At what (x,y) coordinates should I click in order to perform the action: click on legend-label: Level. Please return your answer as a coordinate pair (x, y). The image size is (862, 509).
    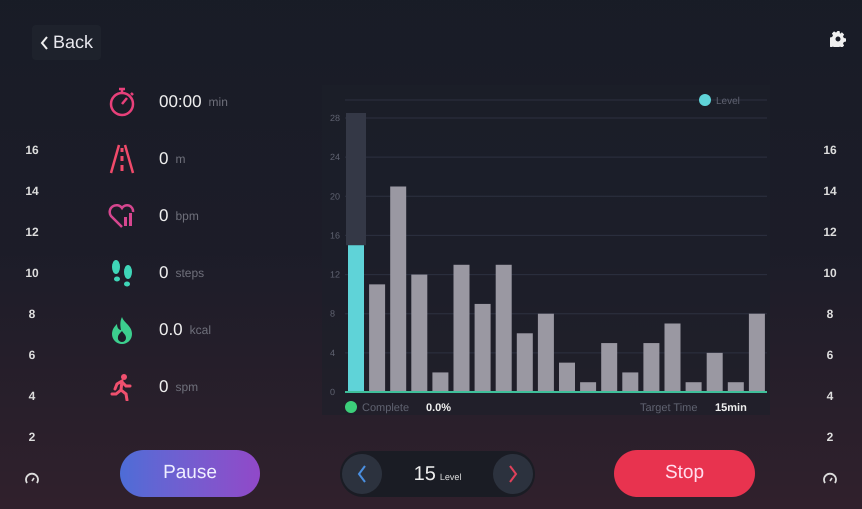
    Looking at the image, I should click on (728, 101).